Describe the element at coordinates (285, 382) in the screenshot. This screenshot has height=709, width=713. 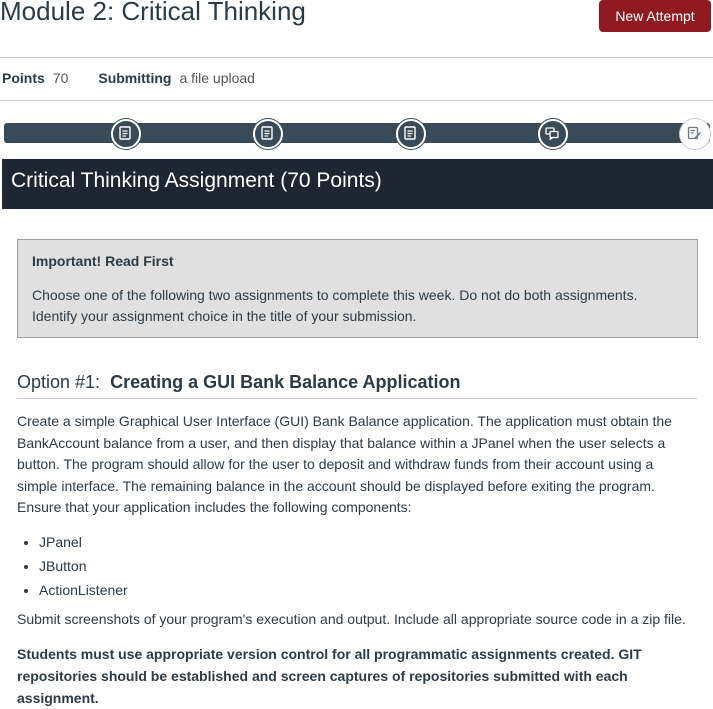
I see `option-1-title: Creating a GUI Bank Balance Application` at that location.